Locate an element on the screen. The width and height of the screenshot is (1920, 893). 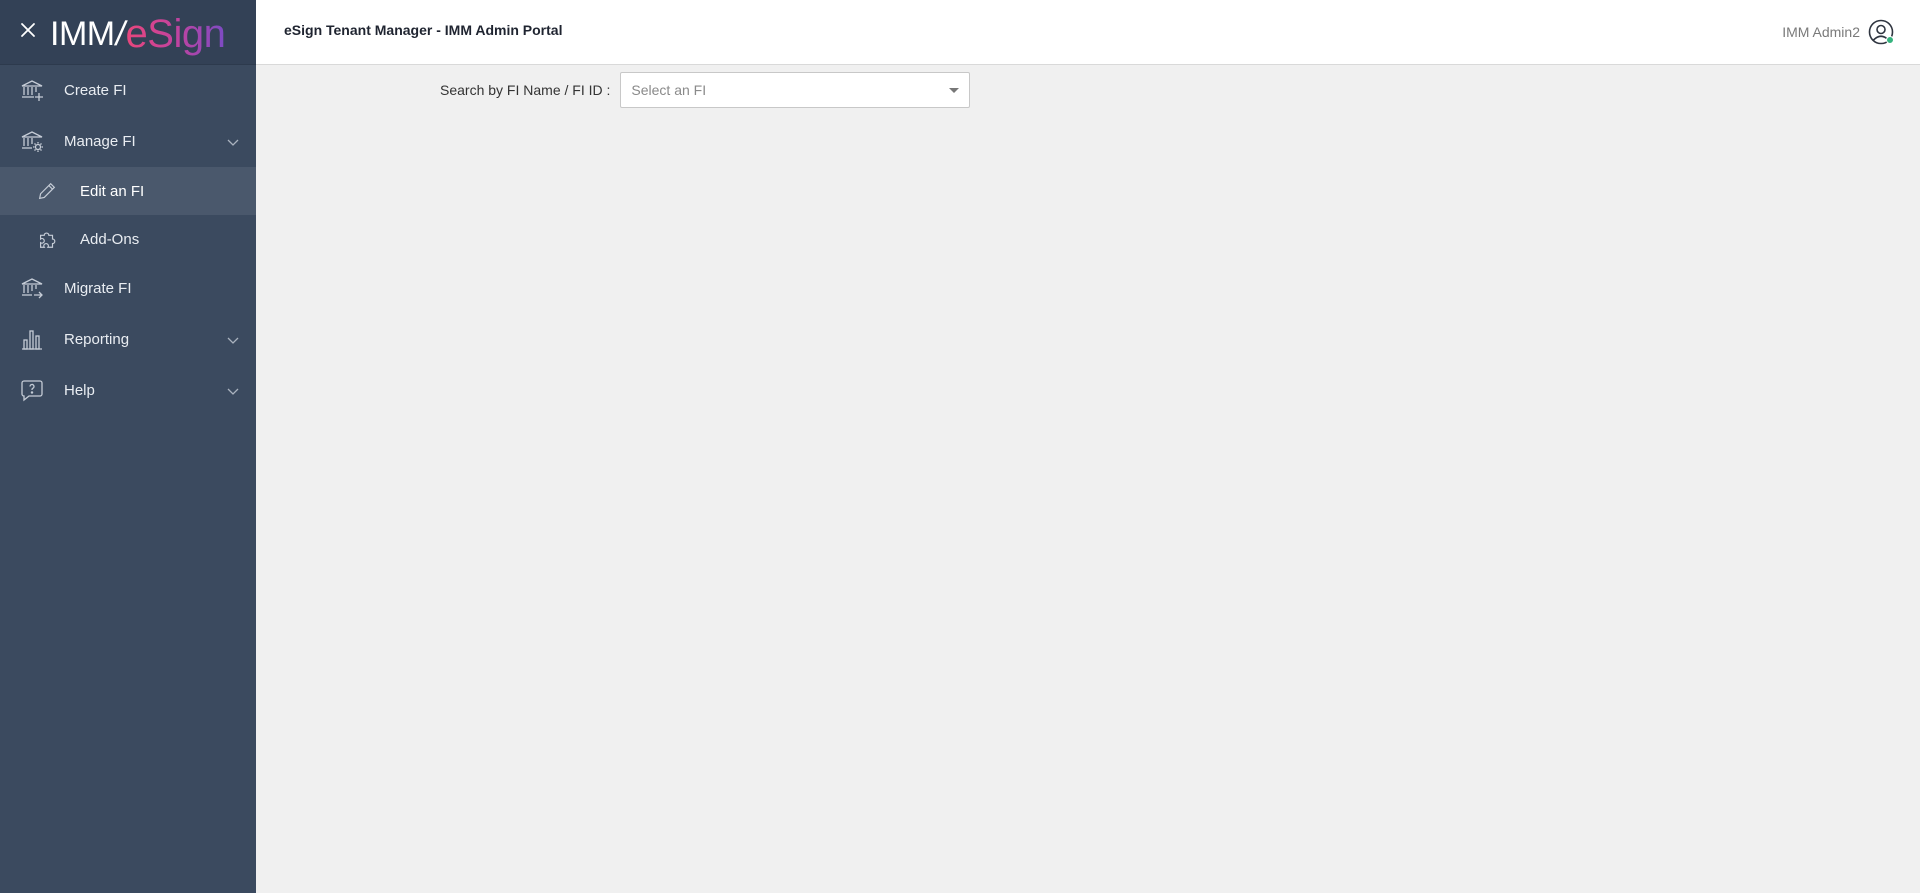
sidebar-item-reporting: Reporting is located at coordinates (128, 339).